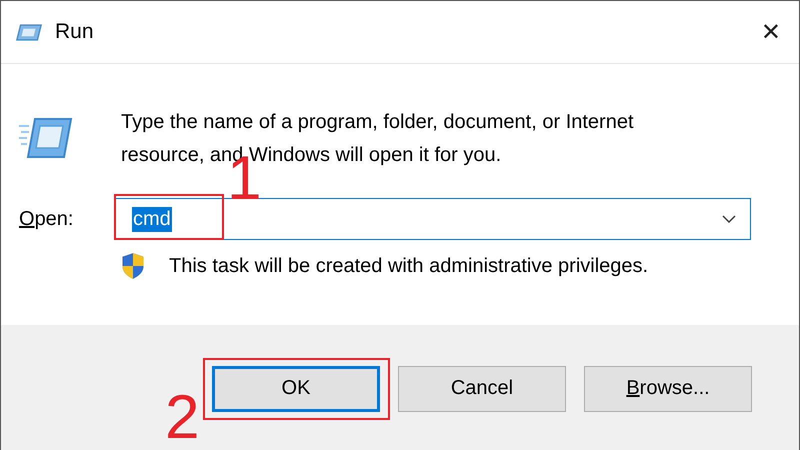  Describe the element at coordinates (133, 266) in the screenshot. I see `shield-icon` at that location.